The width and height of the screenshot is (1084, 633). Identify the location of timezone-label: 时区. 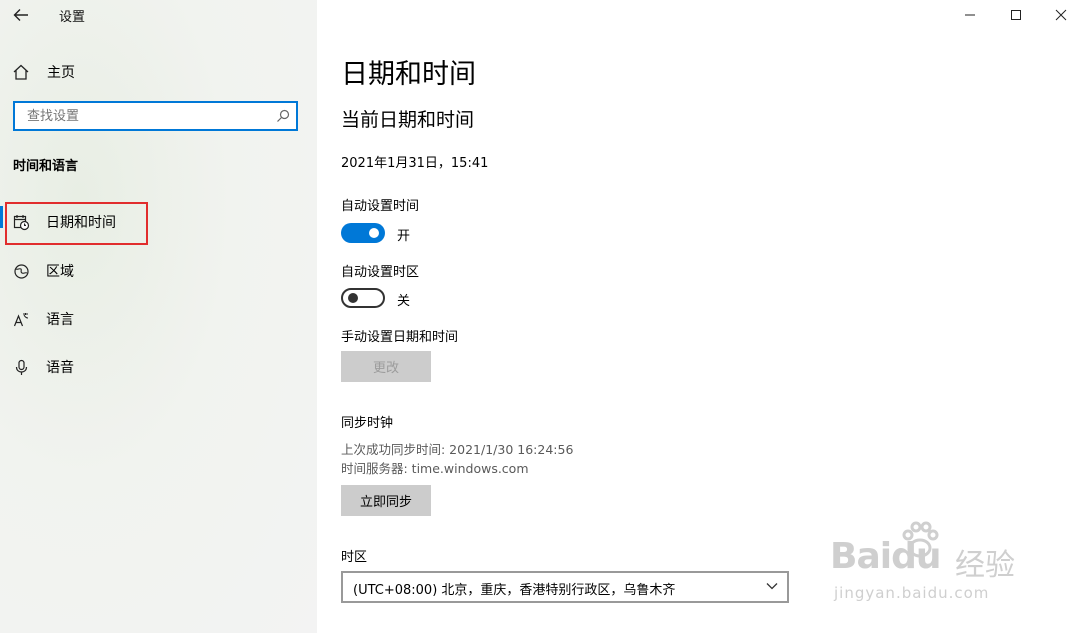
(354, 557).